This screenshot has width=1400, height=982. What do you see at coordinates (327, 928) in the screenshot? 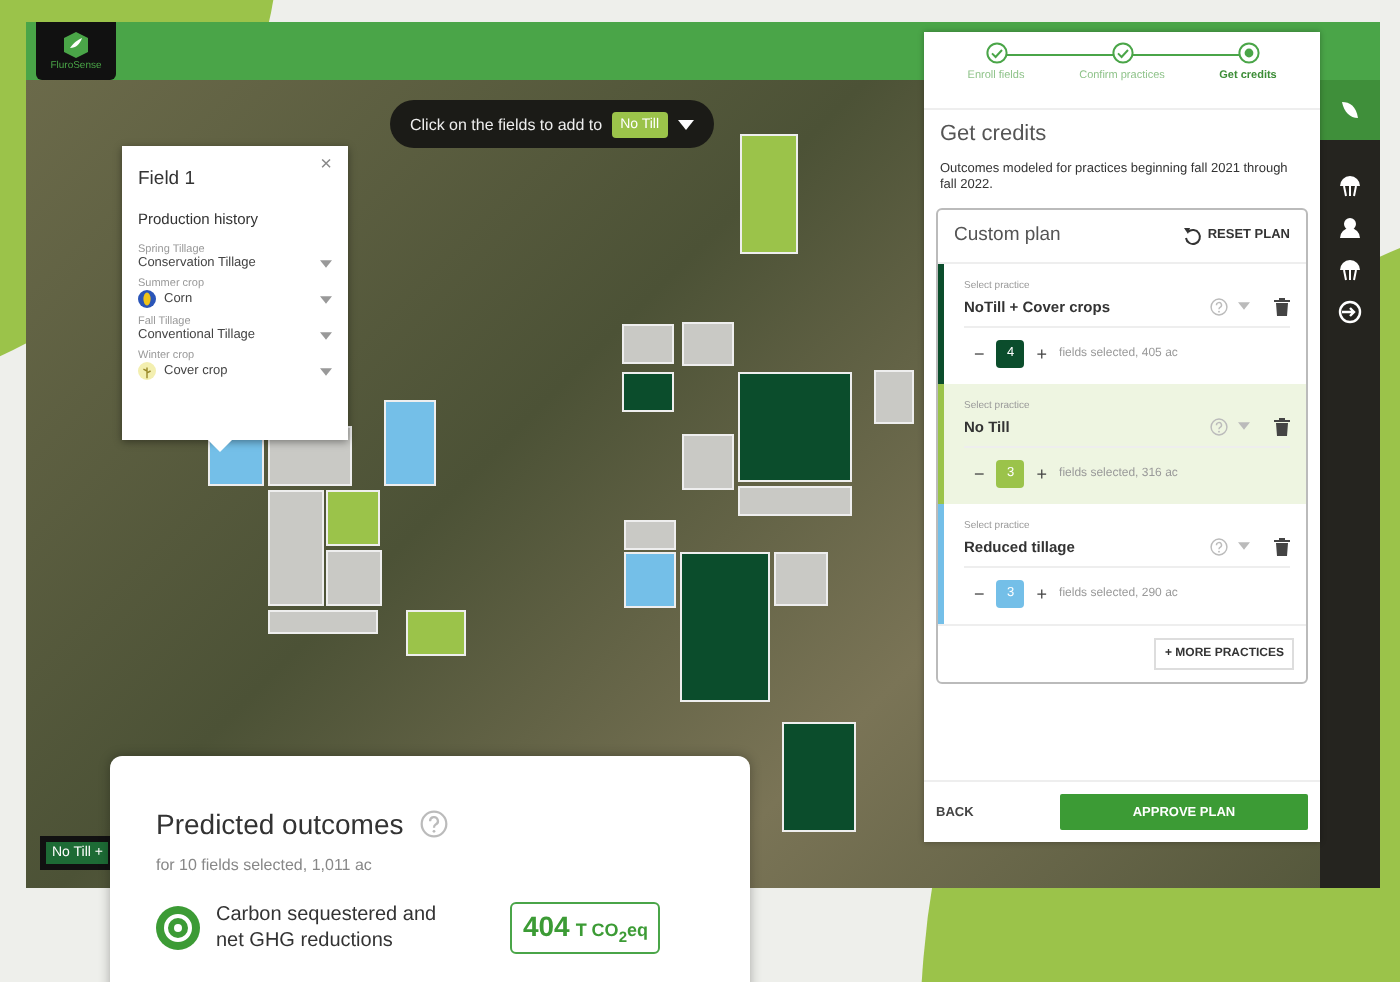
I see `metric-label: Carbon sequestered and net GHG reductions` at bounding box center [327, 928].